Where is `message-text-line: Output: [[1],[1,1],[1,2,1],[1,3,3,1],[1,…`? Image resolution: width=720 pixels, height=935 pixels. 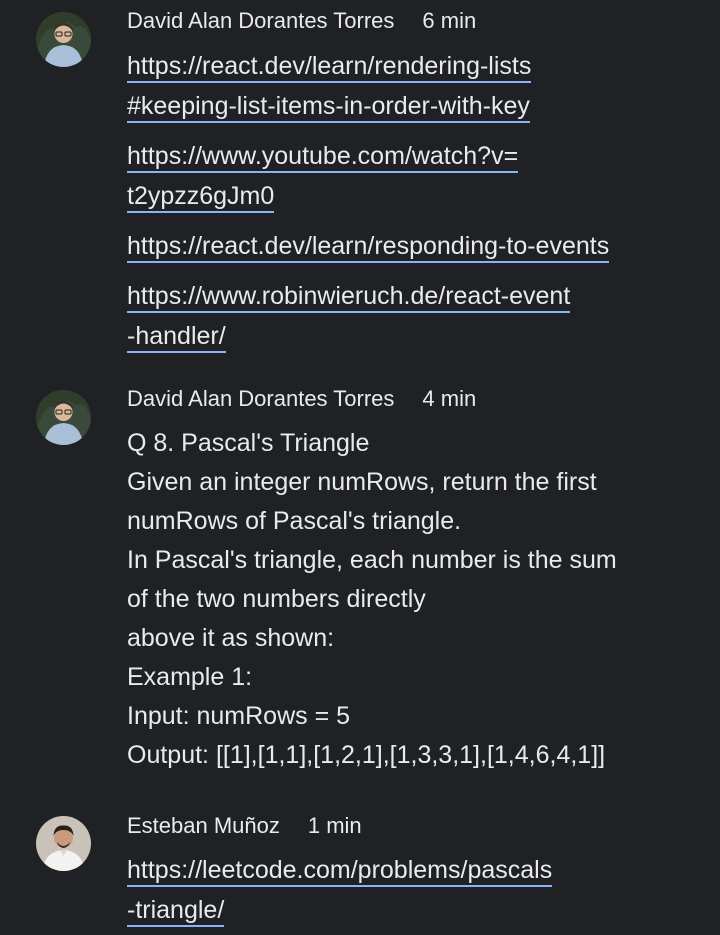
message-text-line: Output: [[1],[1,1],[1,2,1],[1,3,3,1],[1,… is located at coordinates (366, 755).